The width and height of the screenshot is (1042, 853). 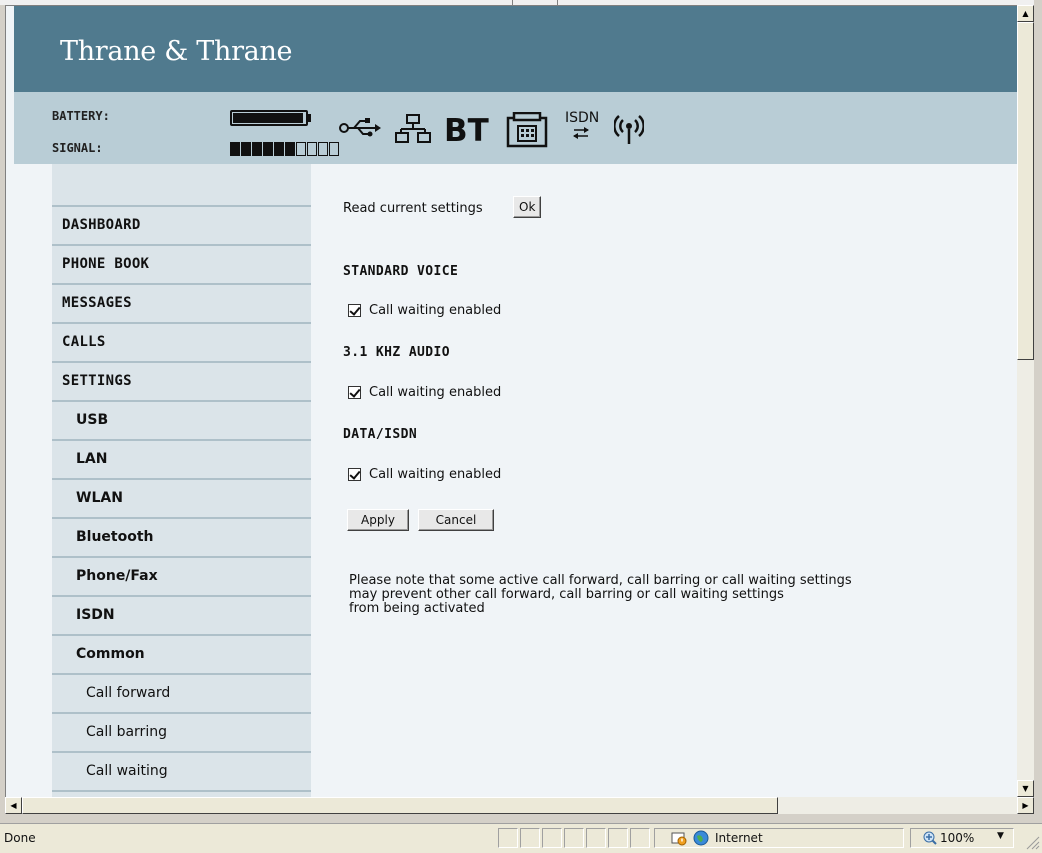 What do you see at coordinates (106, 263) in the screenshot?
I see `sidebar-item-label: PHONE BOOK` at bounding box center [106, 263].